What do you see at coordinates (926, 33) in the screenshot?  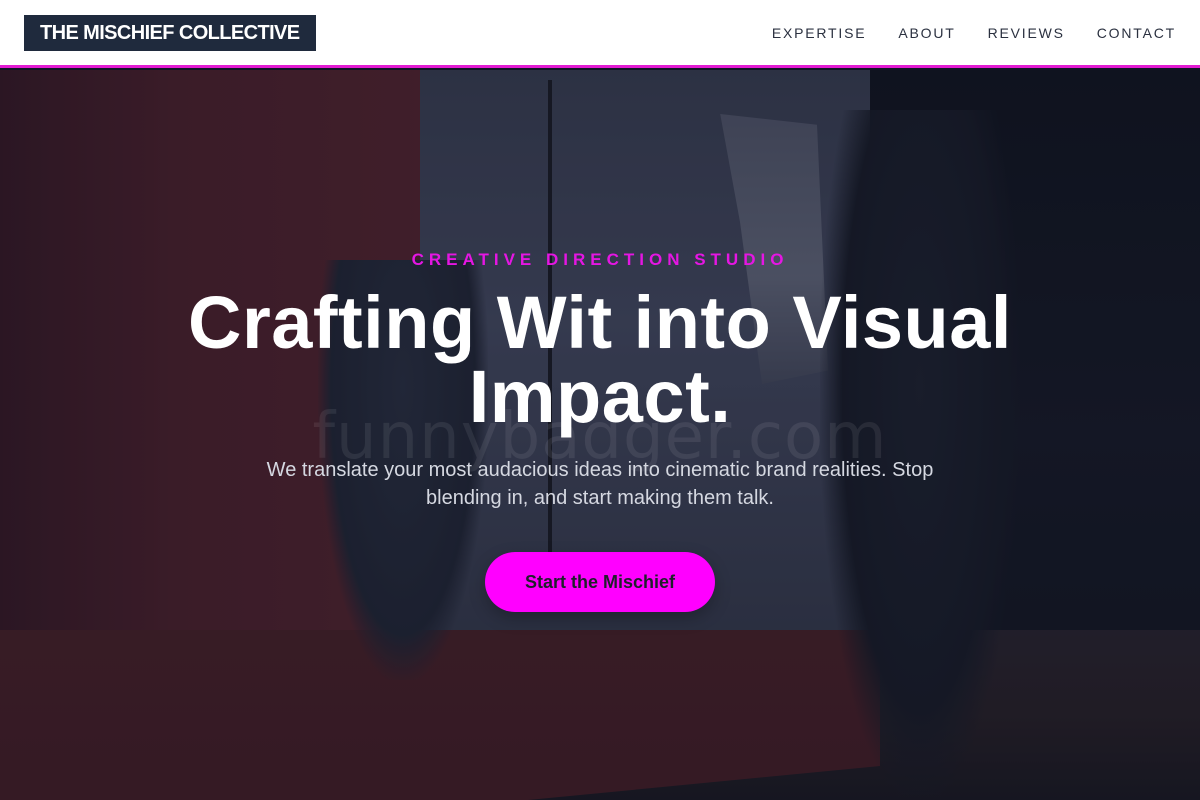 I see `nav-link-about: ABOUT` at bounding box center [926, 33].